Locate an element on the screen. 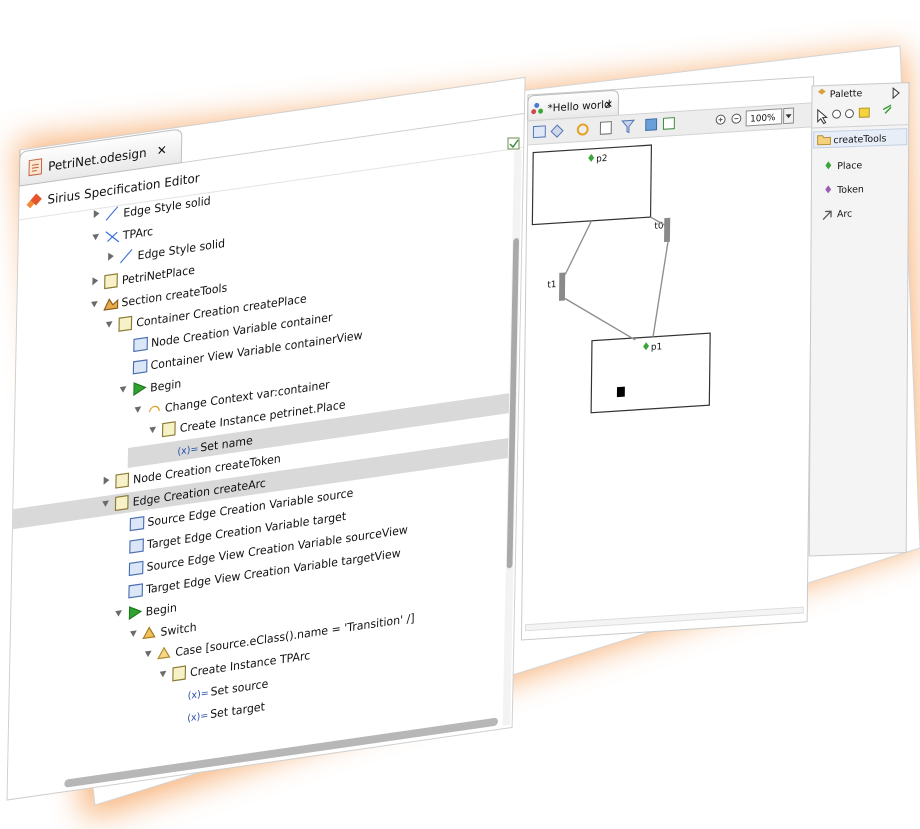 Image resolution: width=920 pixels, height=829 pixels. node-label: p1 is located at coordinates (656, 347).